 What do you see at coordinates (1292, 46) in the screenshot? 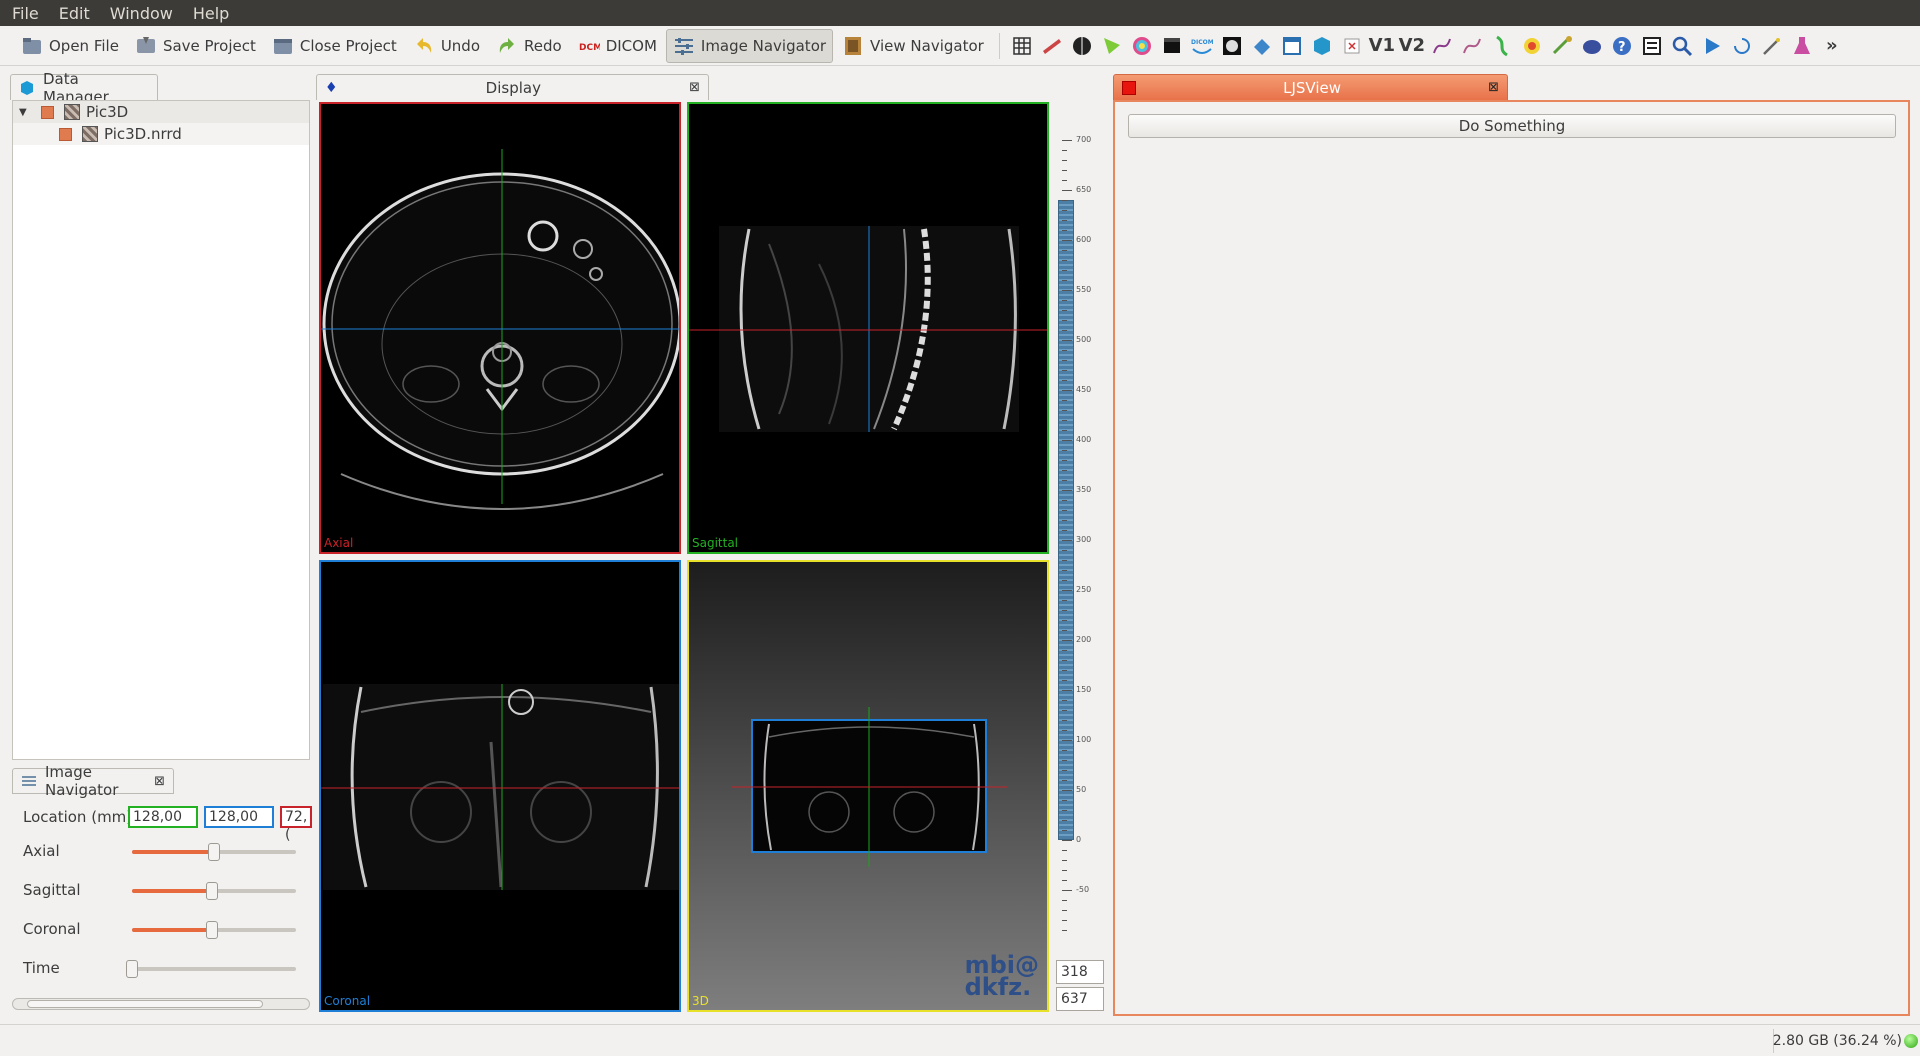
I see `window-icon` at bounding box center [1292, 46].